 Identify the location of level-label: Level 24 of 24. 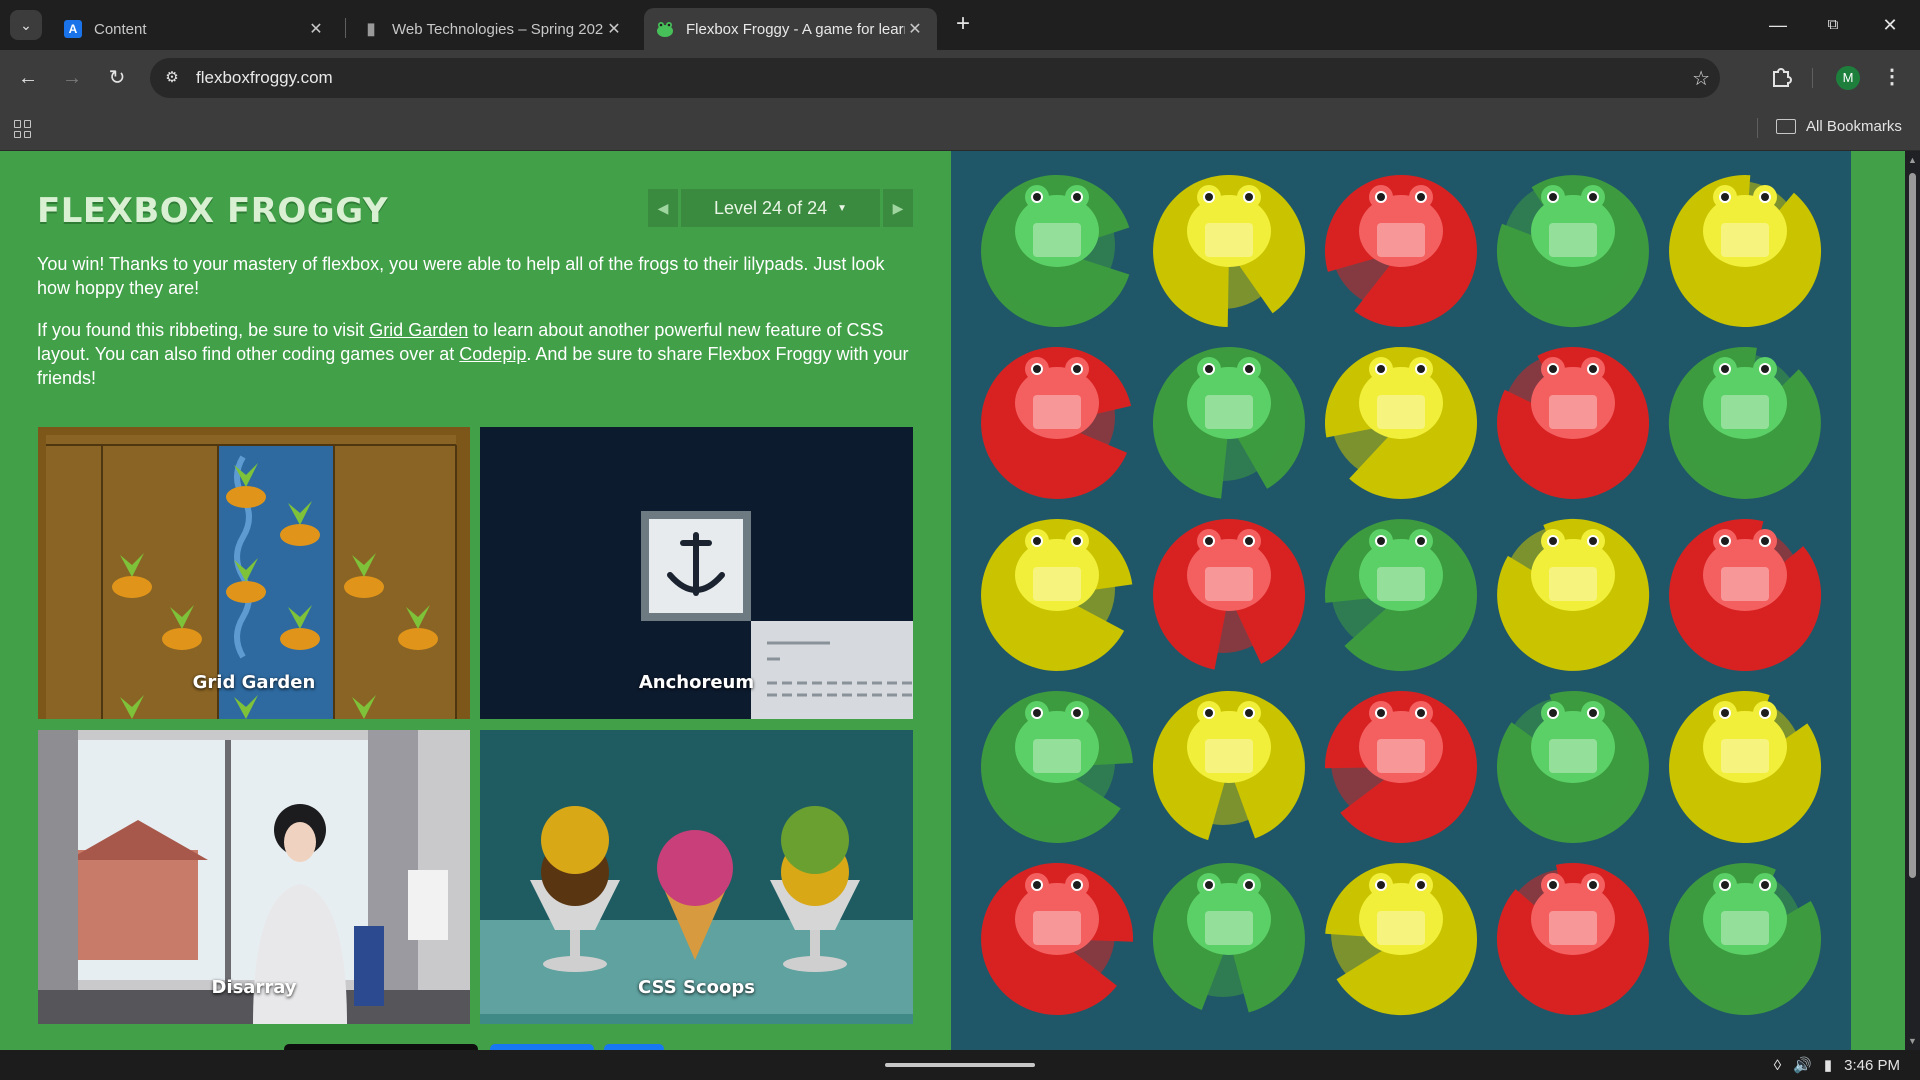
(771, 207).